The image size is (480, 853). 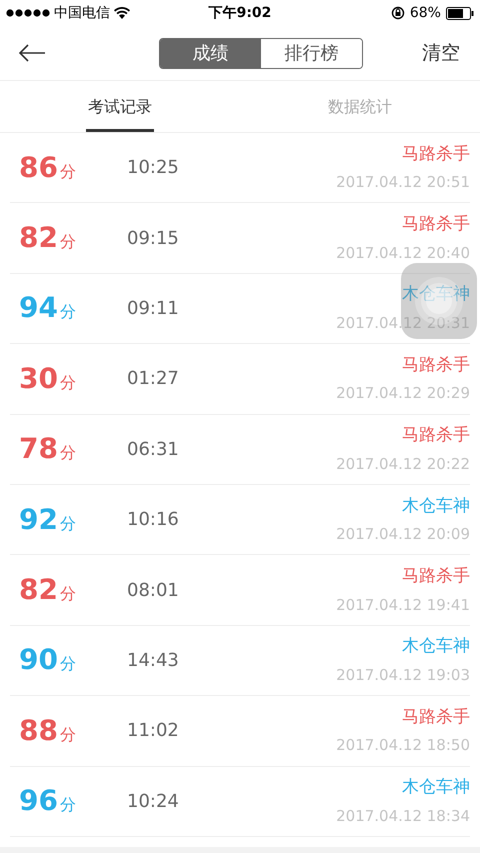 What do you see at coordinates (153, 308) in the screenshot?
I see `duration: 09:11` at bounding box center [153, 308].